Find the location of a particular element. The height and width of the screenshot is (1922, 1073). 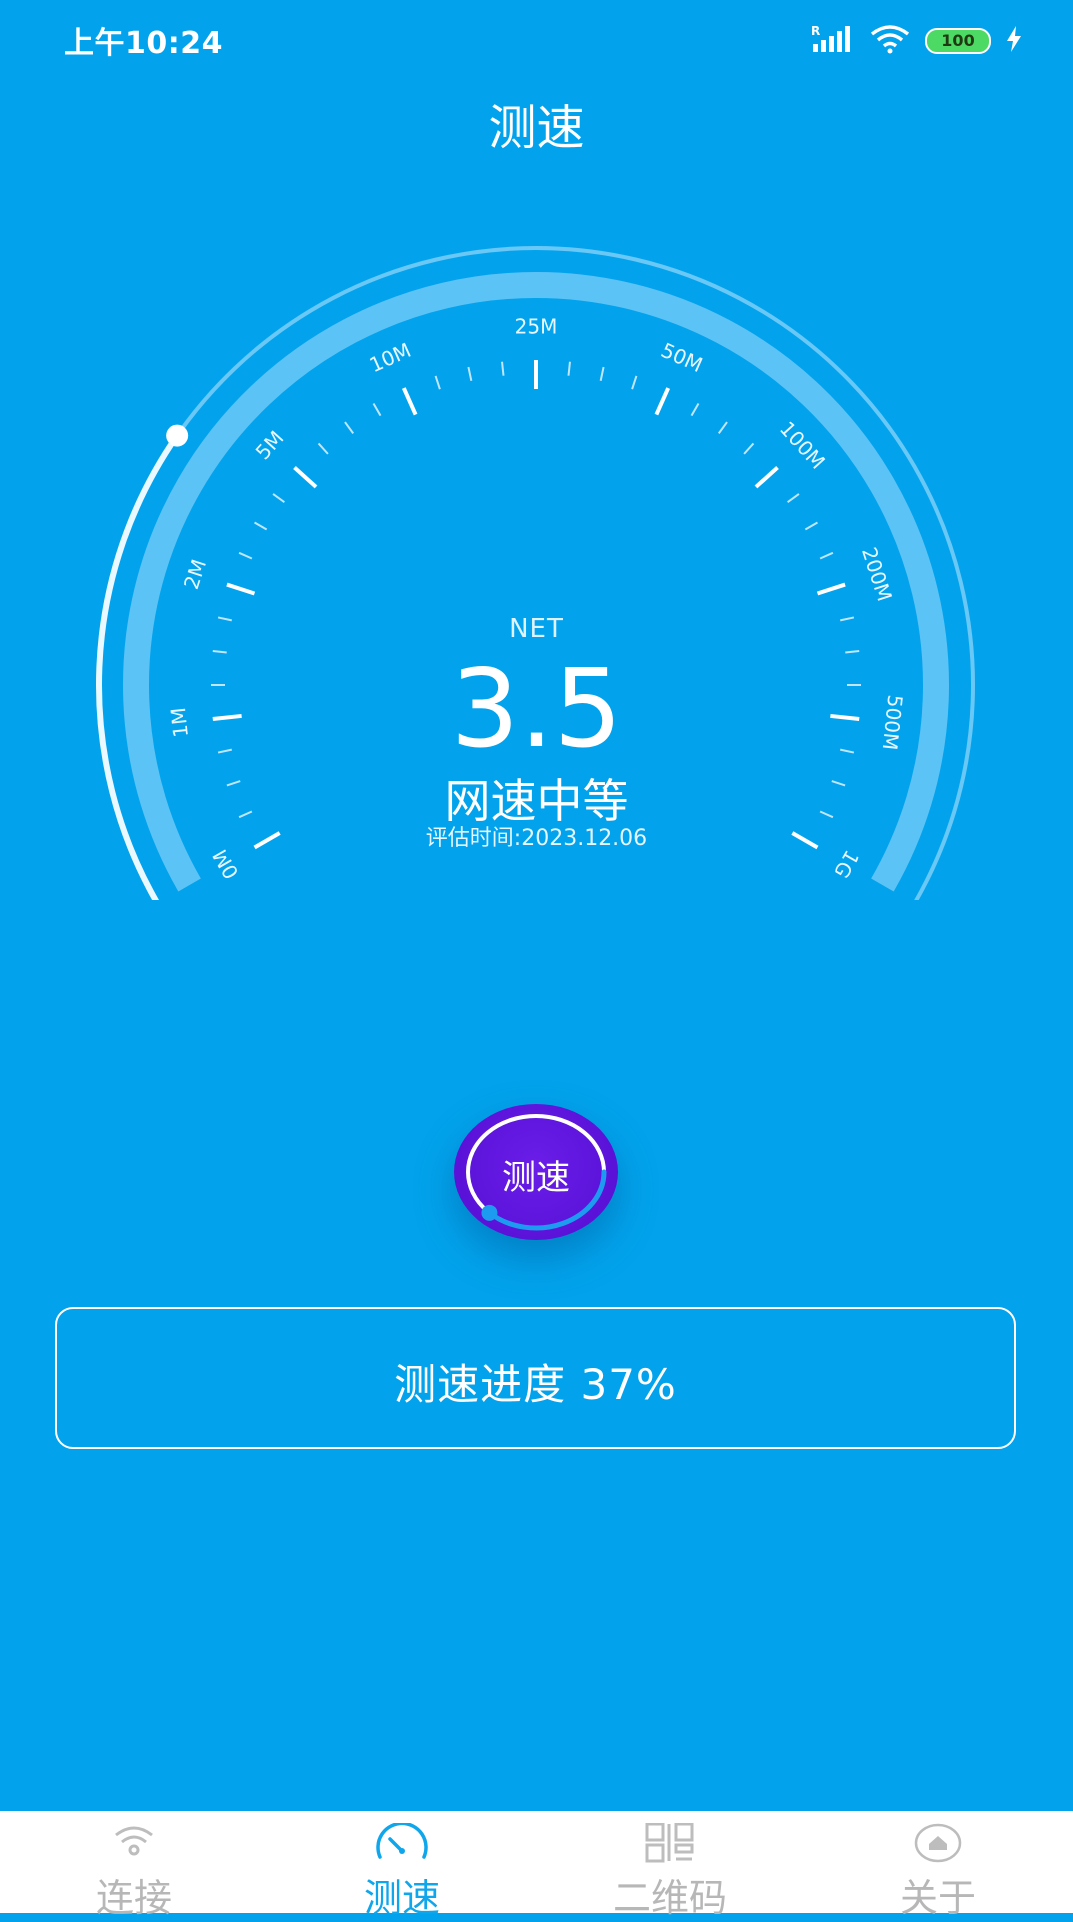

tab-speed-test-label: 测速 is located at coordinates (401, 1898).